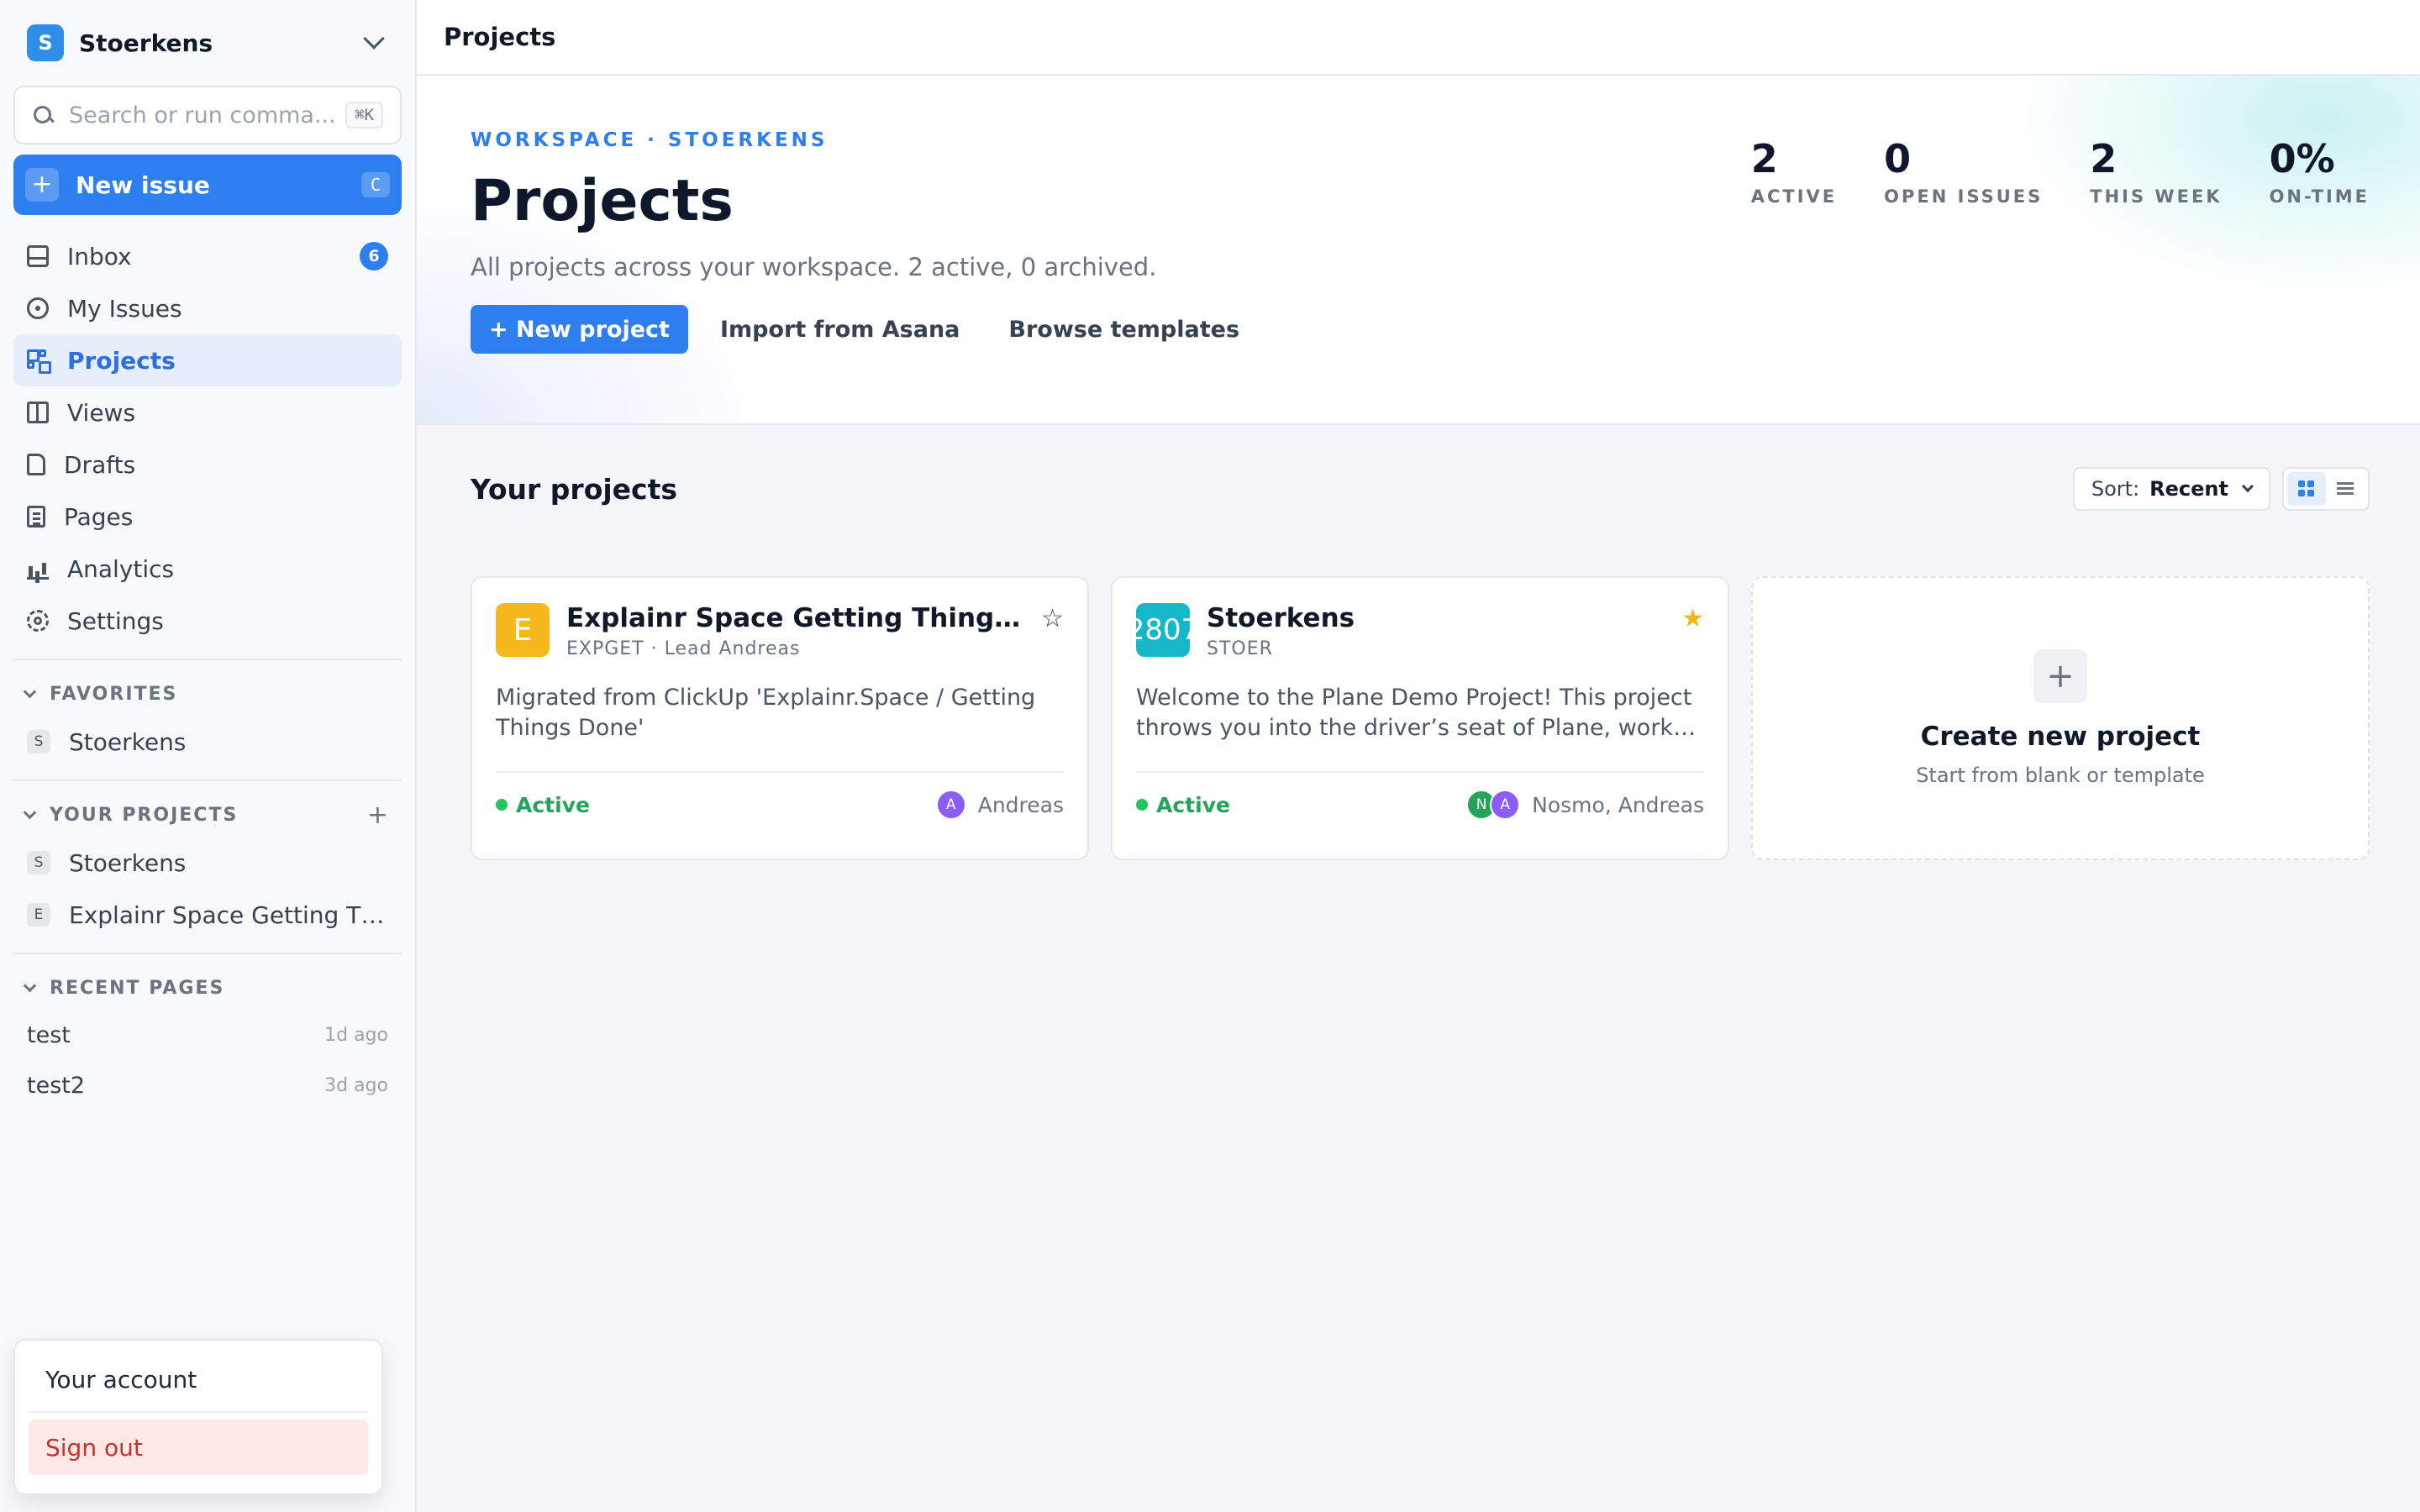 This screenshot has width=2420, height=1512. I want to click on members-label: Nosmo, Andreas, so click(1618, 804).